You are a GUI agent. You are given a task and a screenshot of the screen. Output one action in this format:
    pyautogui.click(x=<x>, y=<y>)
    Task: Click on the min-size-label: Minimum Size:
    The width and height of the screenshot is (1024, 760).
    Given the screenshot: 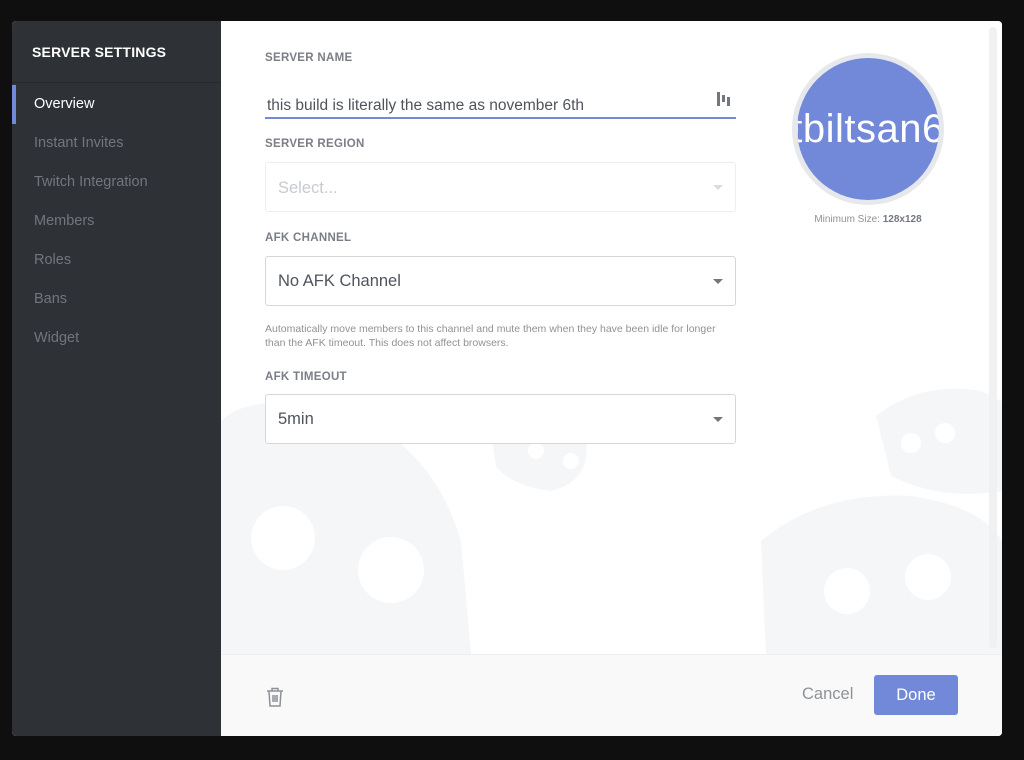 What is the action you would take?
    pyautogui.click(x=847, y=219)
    